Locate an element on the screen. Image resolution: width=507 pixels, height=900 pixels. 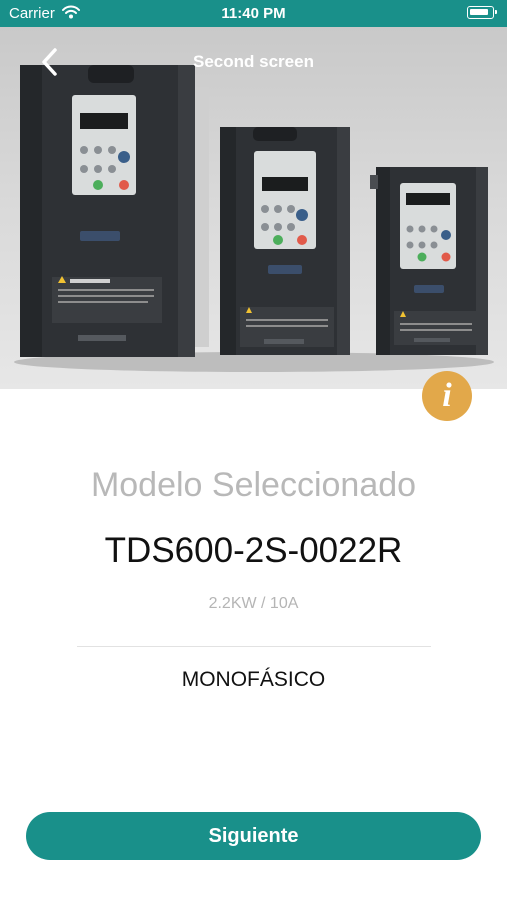
selected-model-label: Modelo Seleccionado is located at coordinates (253, 485).